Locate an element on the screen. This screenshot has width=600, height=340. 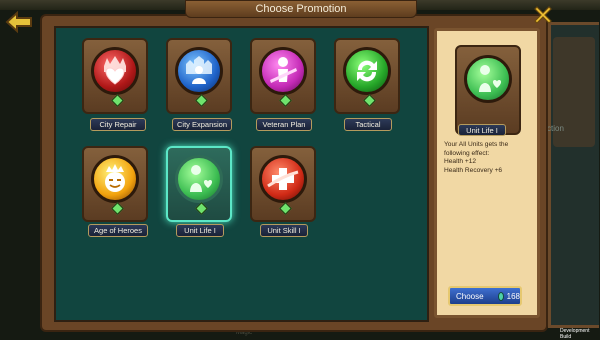
dev-build-label: Development Build is located at coordinates (575, 334).